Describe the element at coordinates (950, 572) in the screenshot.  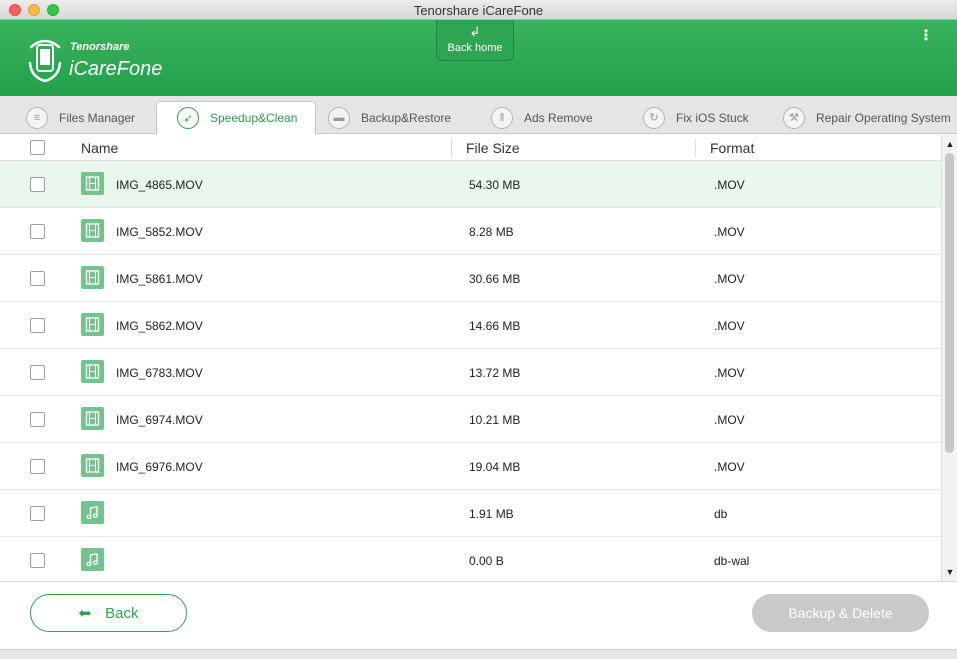
I see `scroll-down-arrow-icon: ▼` at that location.